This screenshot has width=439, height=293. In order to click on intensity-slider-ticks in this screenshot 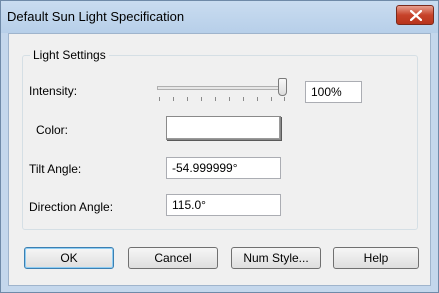, I will do `click(222, 99)`.